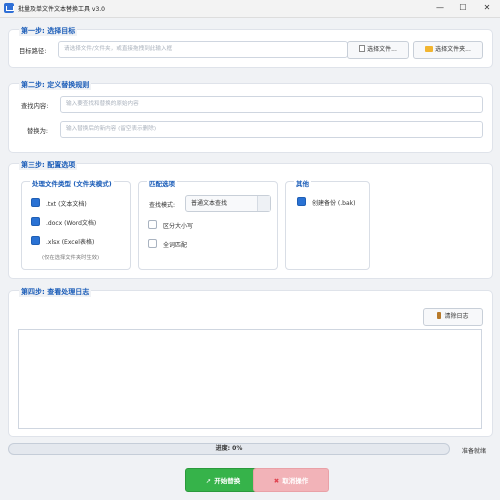 This screenshot has width=500, height=500. Describe the element at coordinates (271, 129) in the screenshot. I see `replace-input: 输入替换后的新内容 (留空表示删除)` at that location.